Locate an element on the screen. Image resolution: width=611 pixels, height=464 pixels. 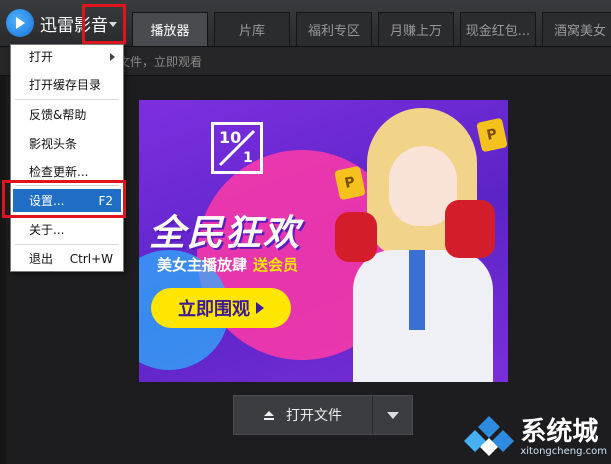
model-glove-left is located at coordinates (356, 237).